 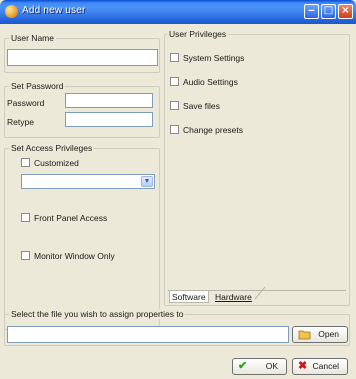 What do you see at coordinates (25, 217) in the screenshot?
I see `front-panel-checkbox` at bounding box center [25, 217].